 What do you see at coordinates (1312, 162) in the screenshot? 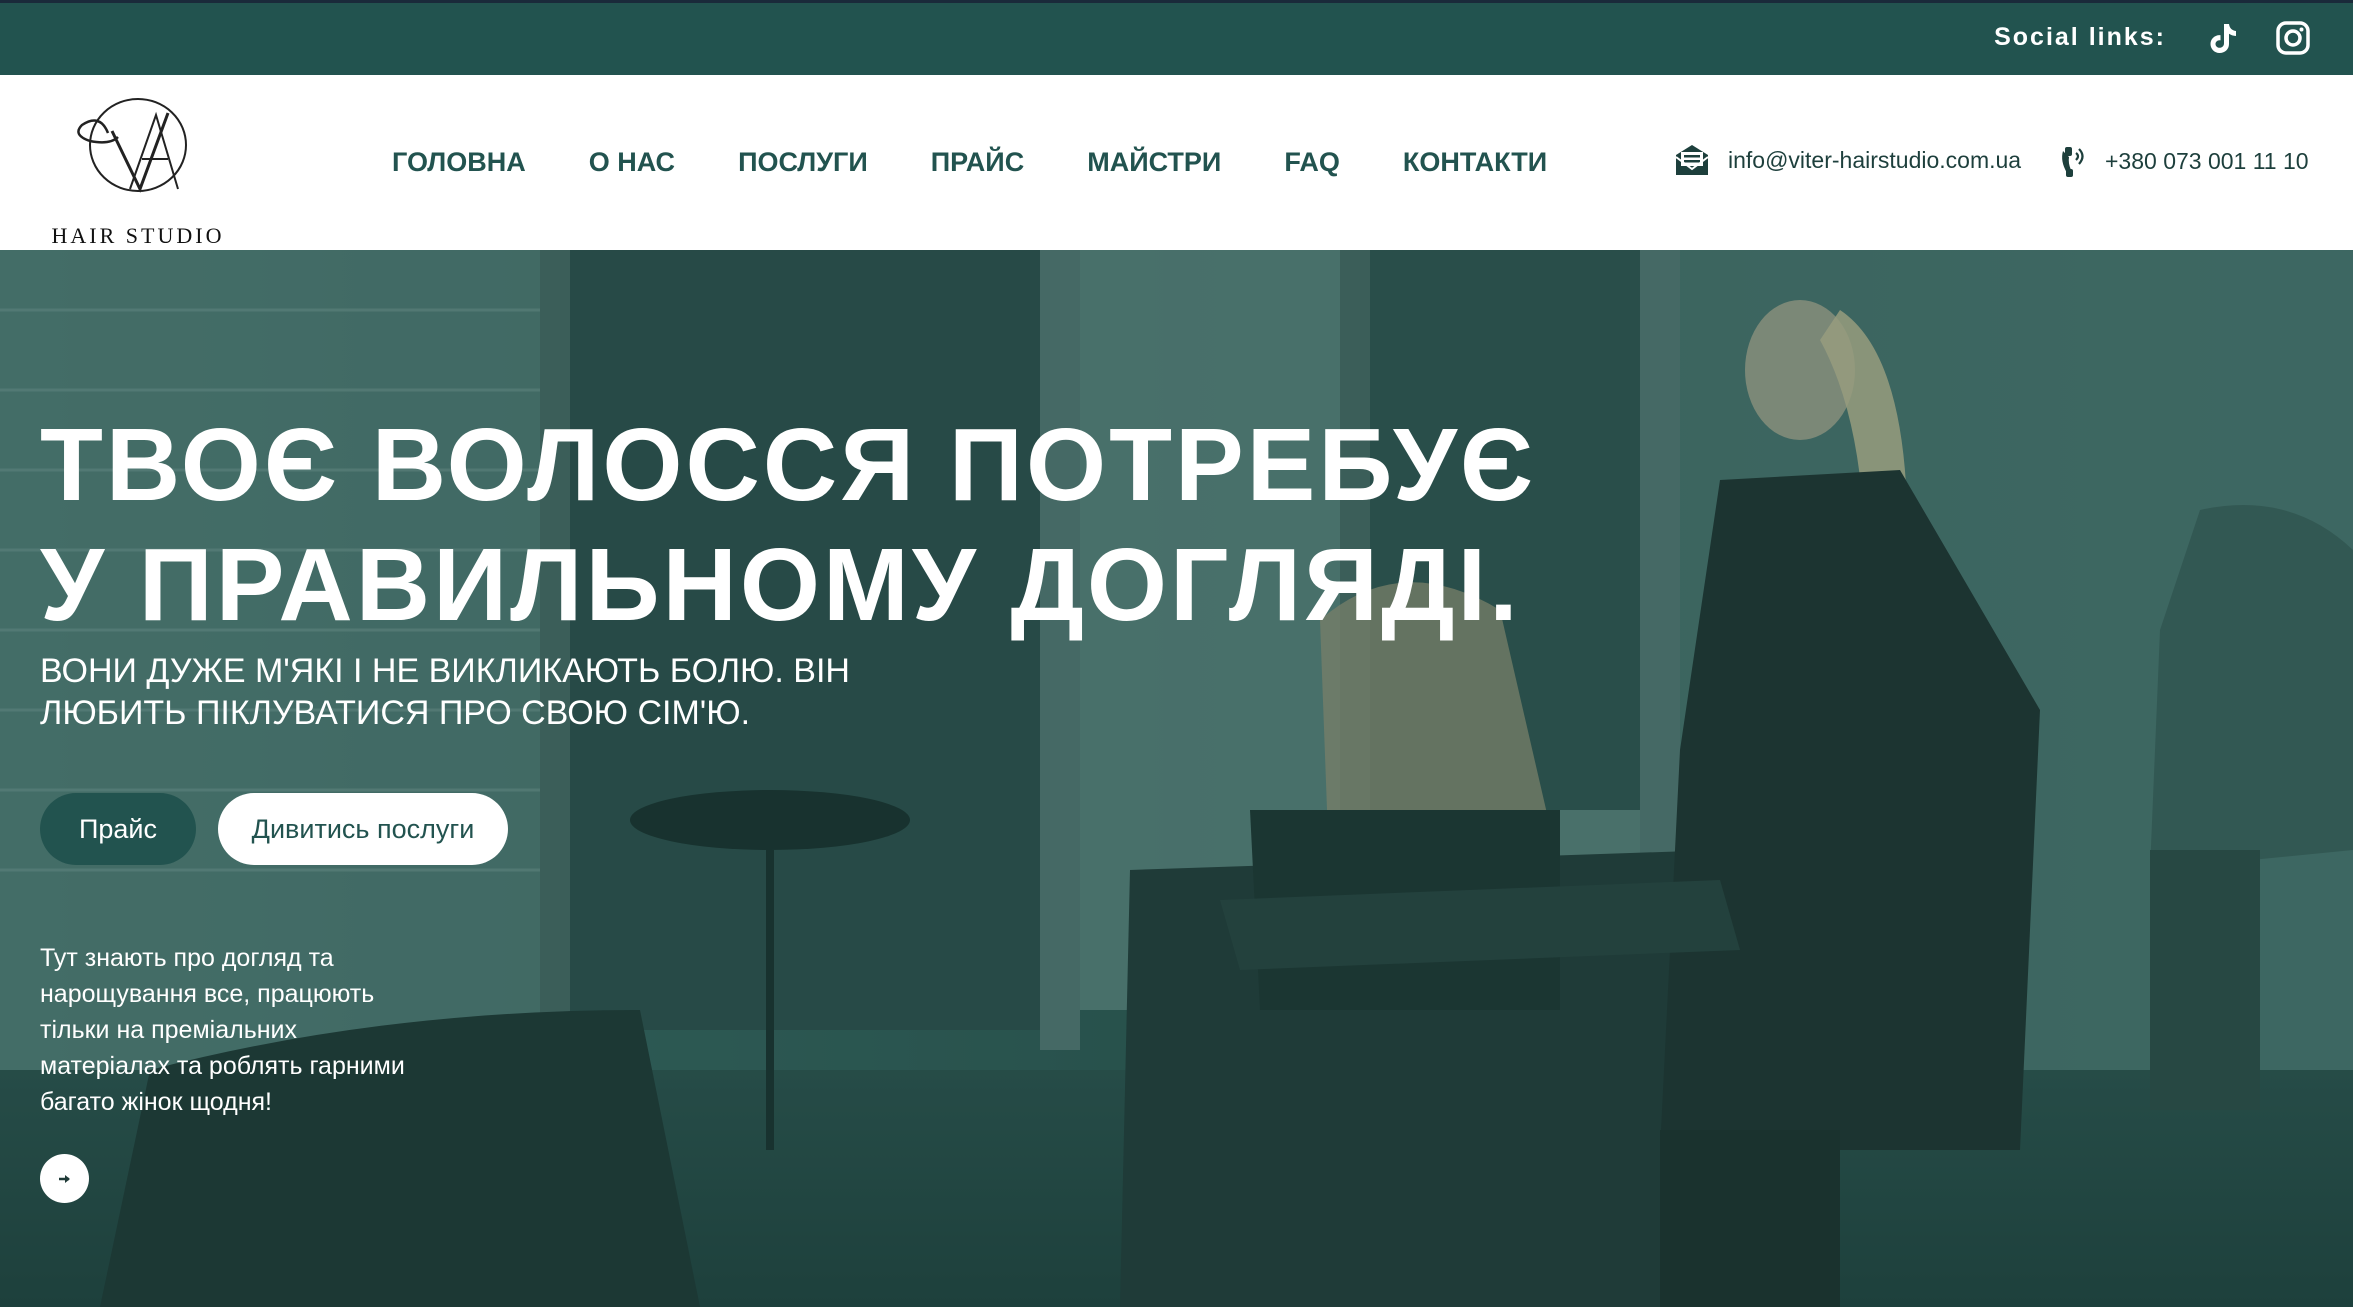
I see `nav-item-faq: FAQ` at bounding box center [1312, 162].